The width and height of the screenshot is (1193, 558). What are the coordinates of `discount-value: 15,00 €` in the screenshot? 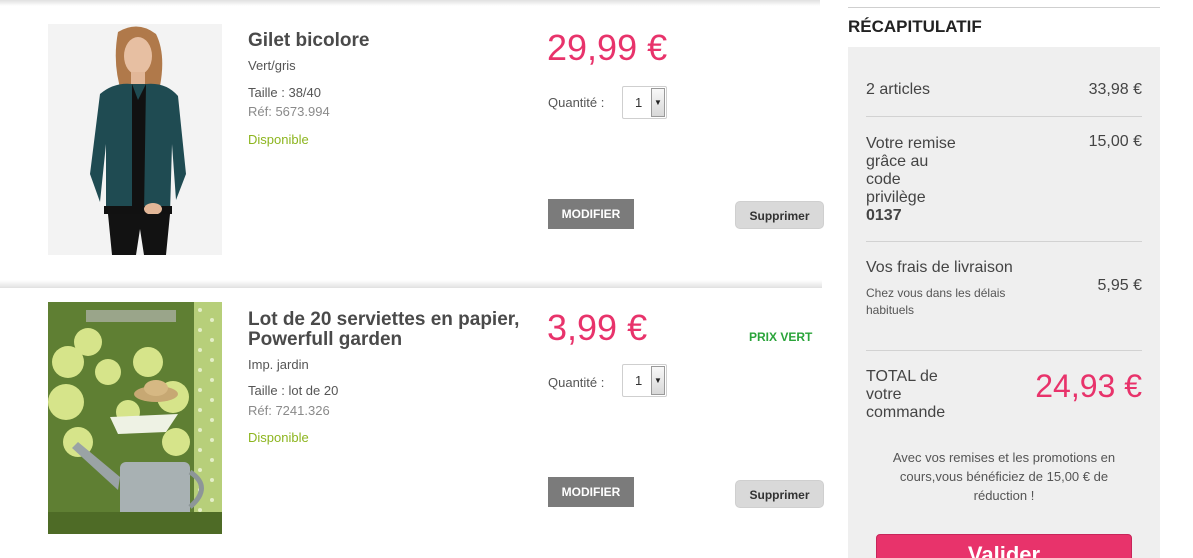 It's located at (1115, 141).